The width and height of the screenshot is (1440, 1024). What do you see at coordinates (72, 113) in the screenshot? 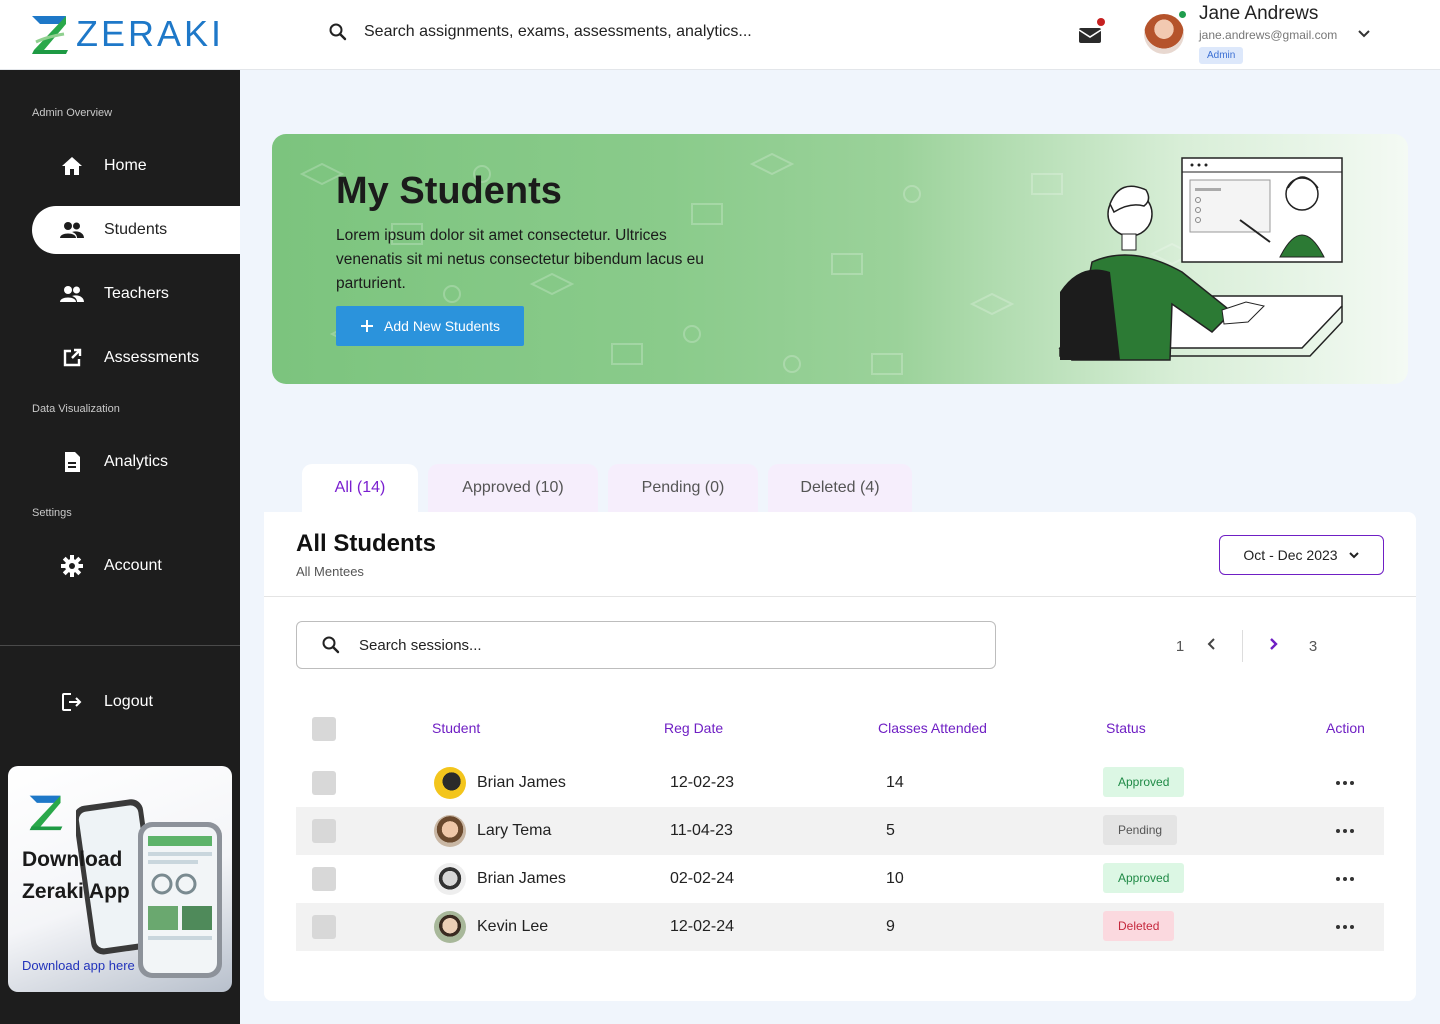
I see `section-label-overview: Admin Overview` at bounding box center [72, 113].